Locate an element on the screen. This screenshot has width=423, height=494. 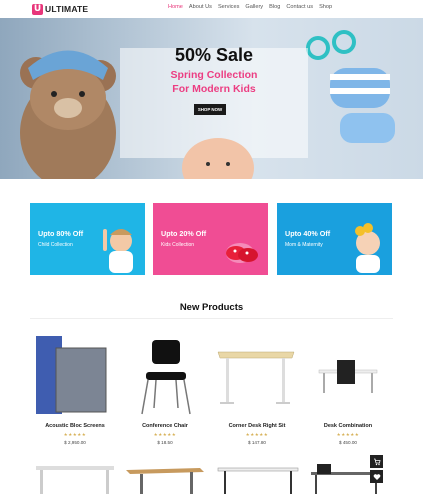
shoes-image is located at coordinates (242, 253).